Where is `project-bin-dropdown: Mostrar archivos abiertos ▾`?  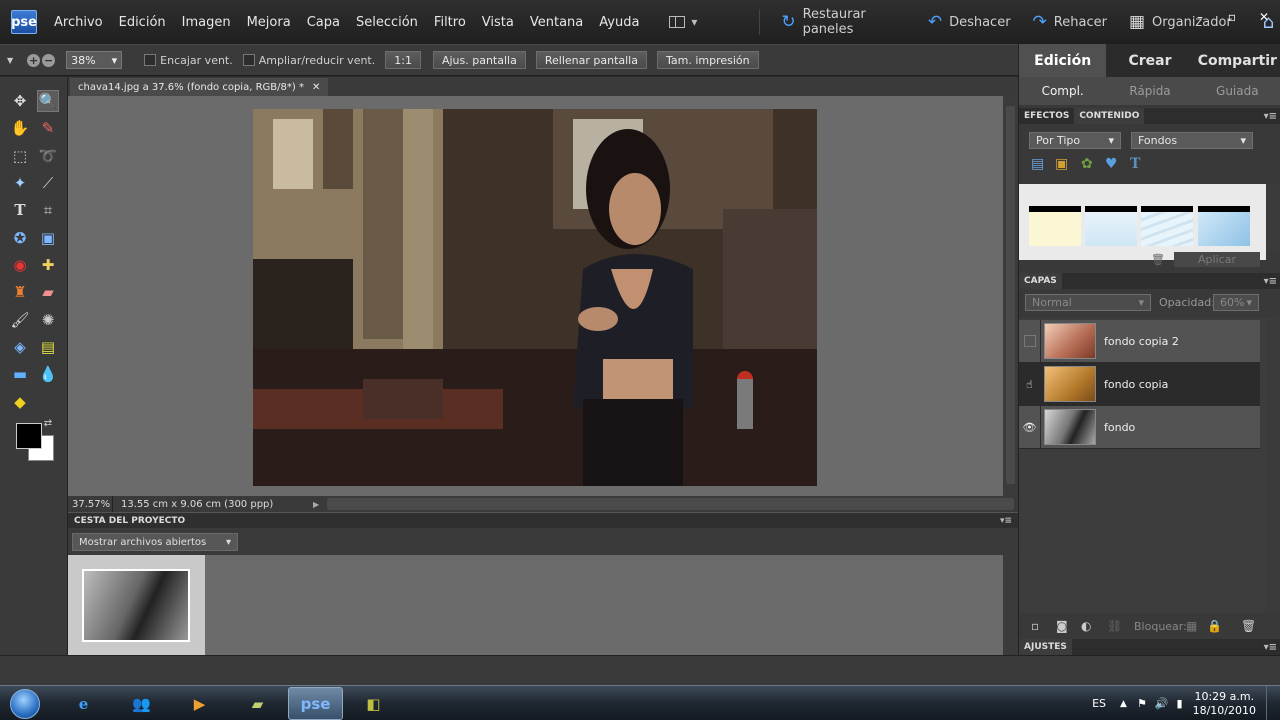 project-bin-dropdown: Mostrar archivos abiertos ▾ is located at coordinates (155, 542).